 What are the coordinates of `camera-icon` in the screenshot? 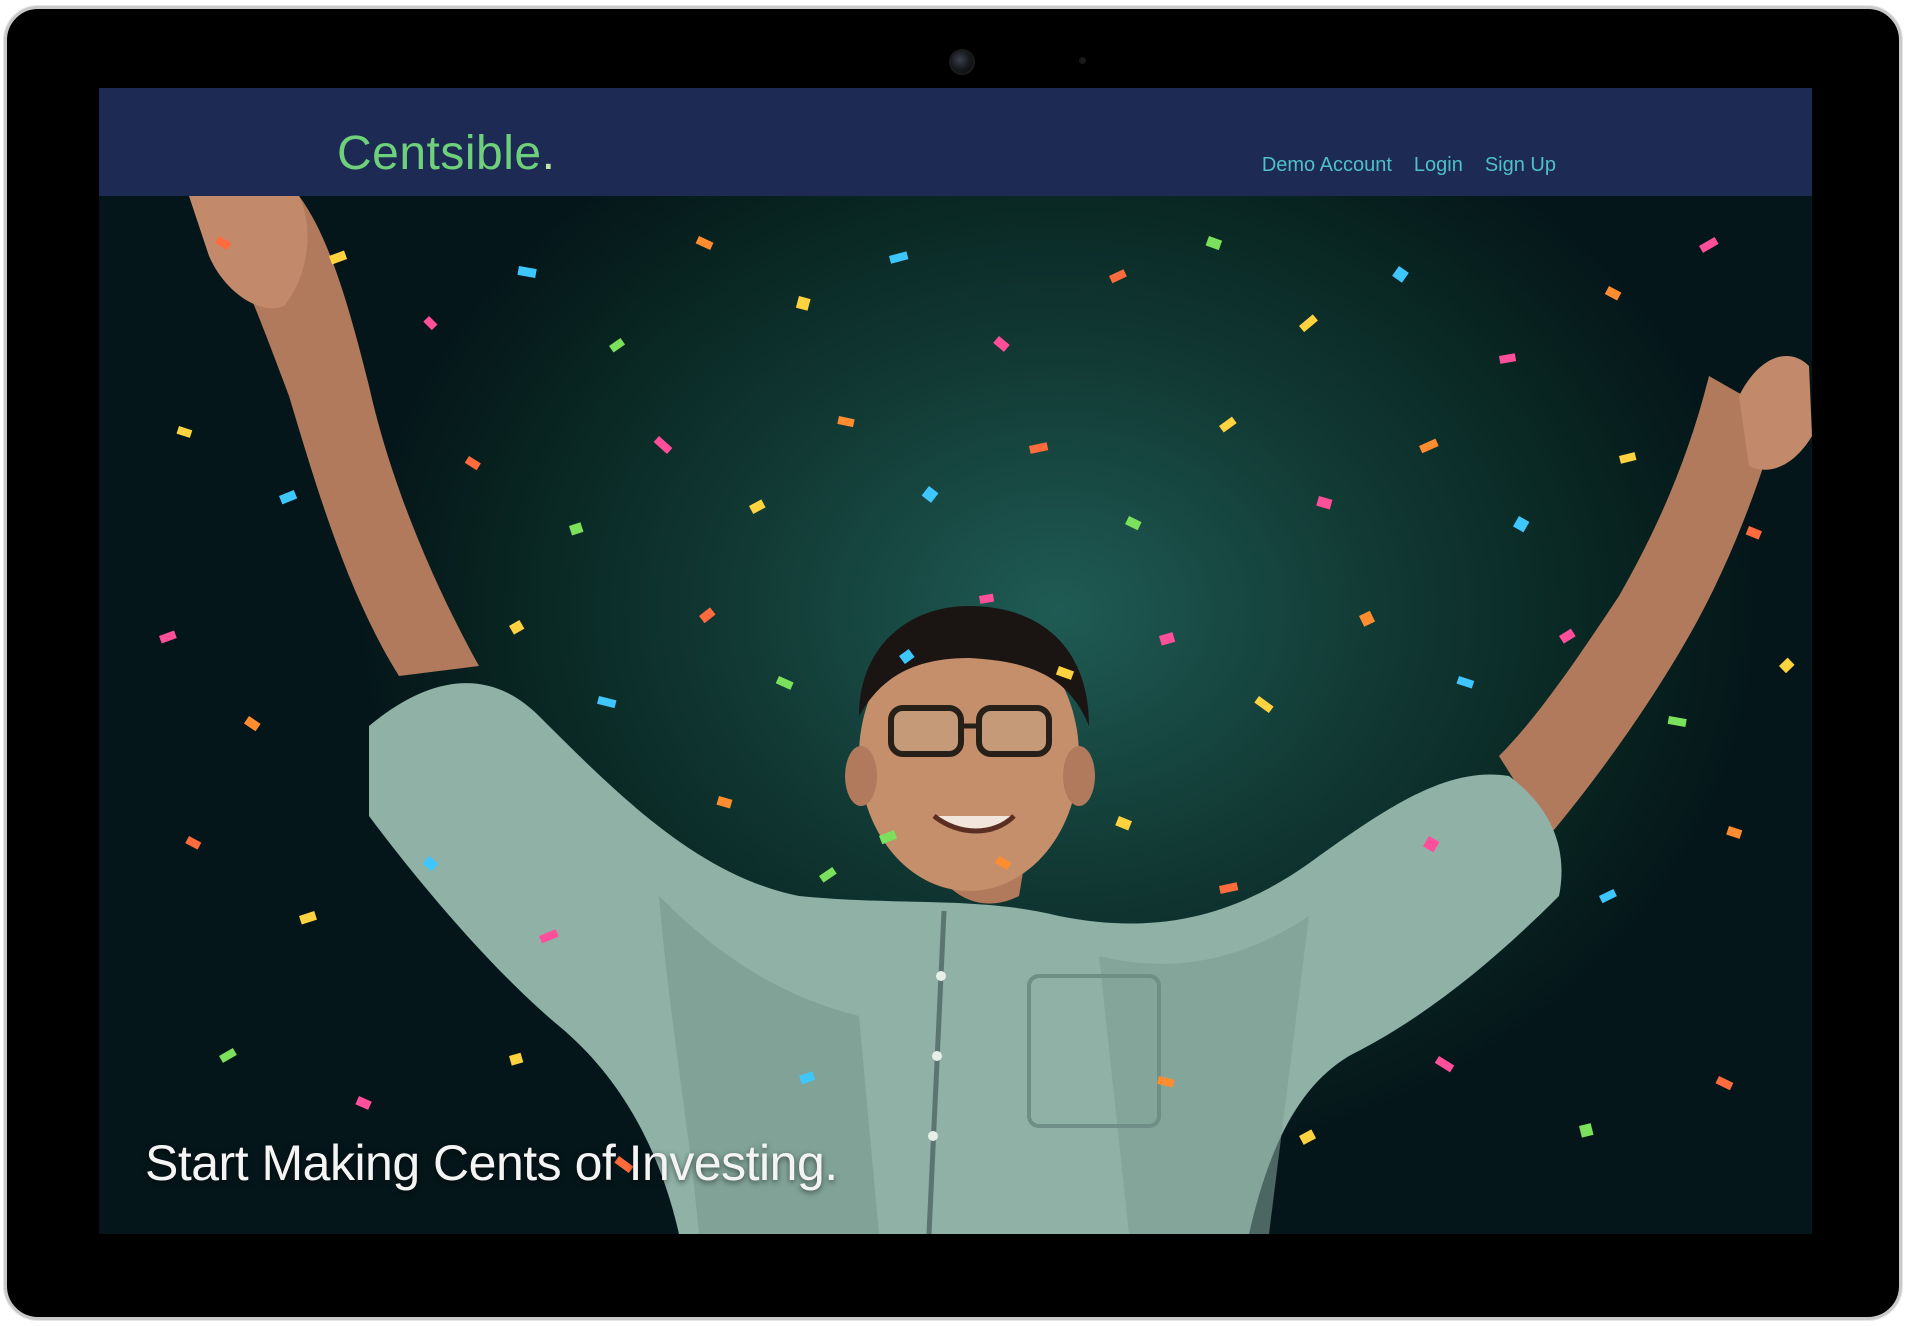 It's located at (962, 62).